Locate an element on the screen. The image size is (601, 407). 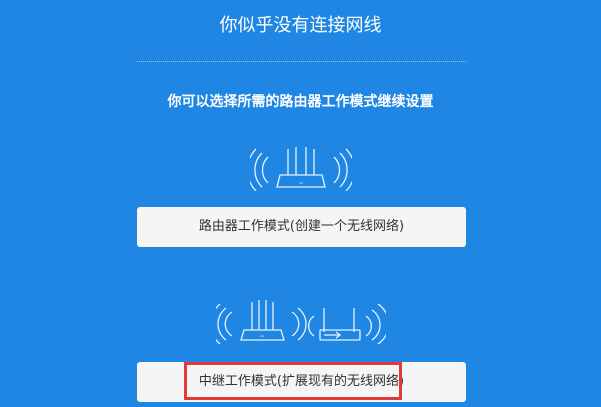
repeater-mode-button: 中继工作模式(扩展现有的无线网络) is located at coordinates (301, 382).